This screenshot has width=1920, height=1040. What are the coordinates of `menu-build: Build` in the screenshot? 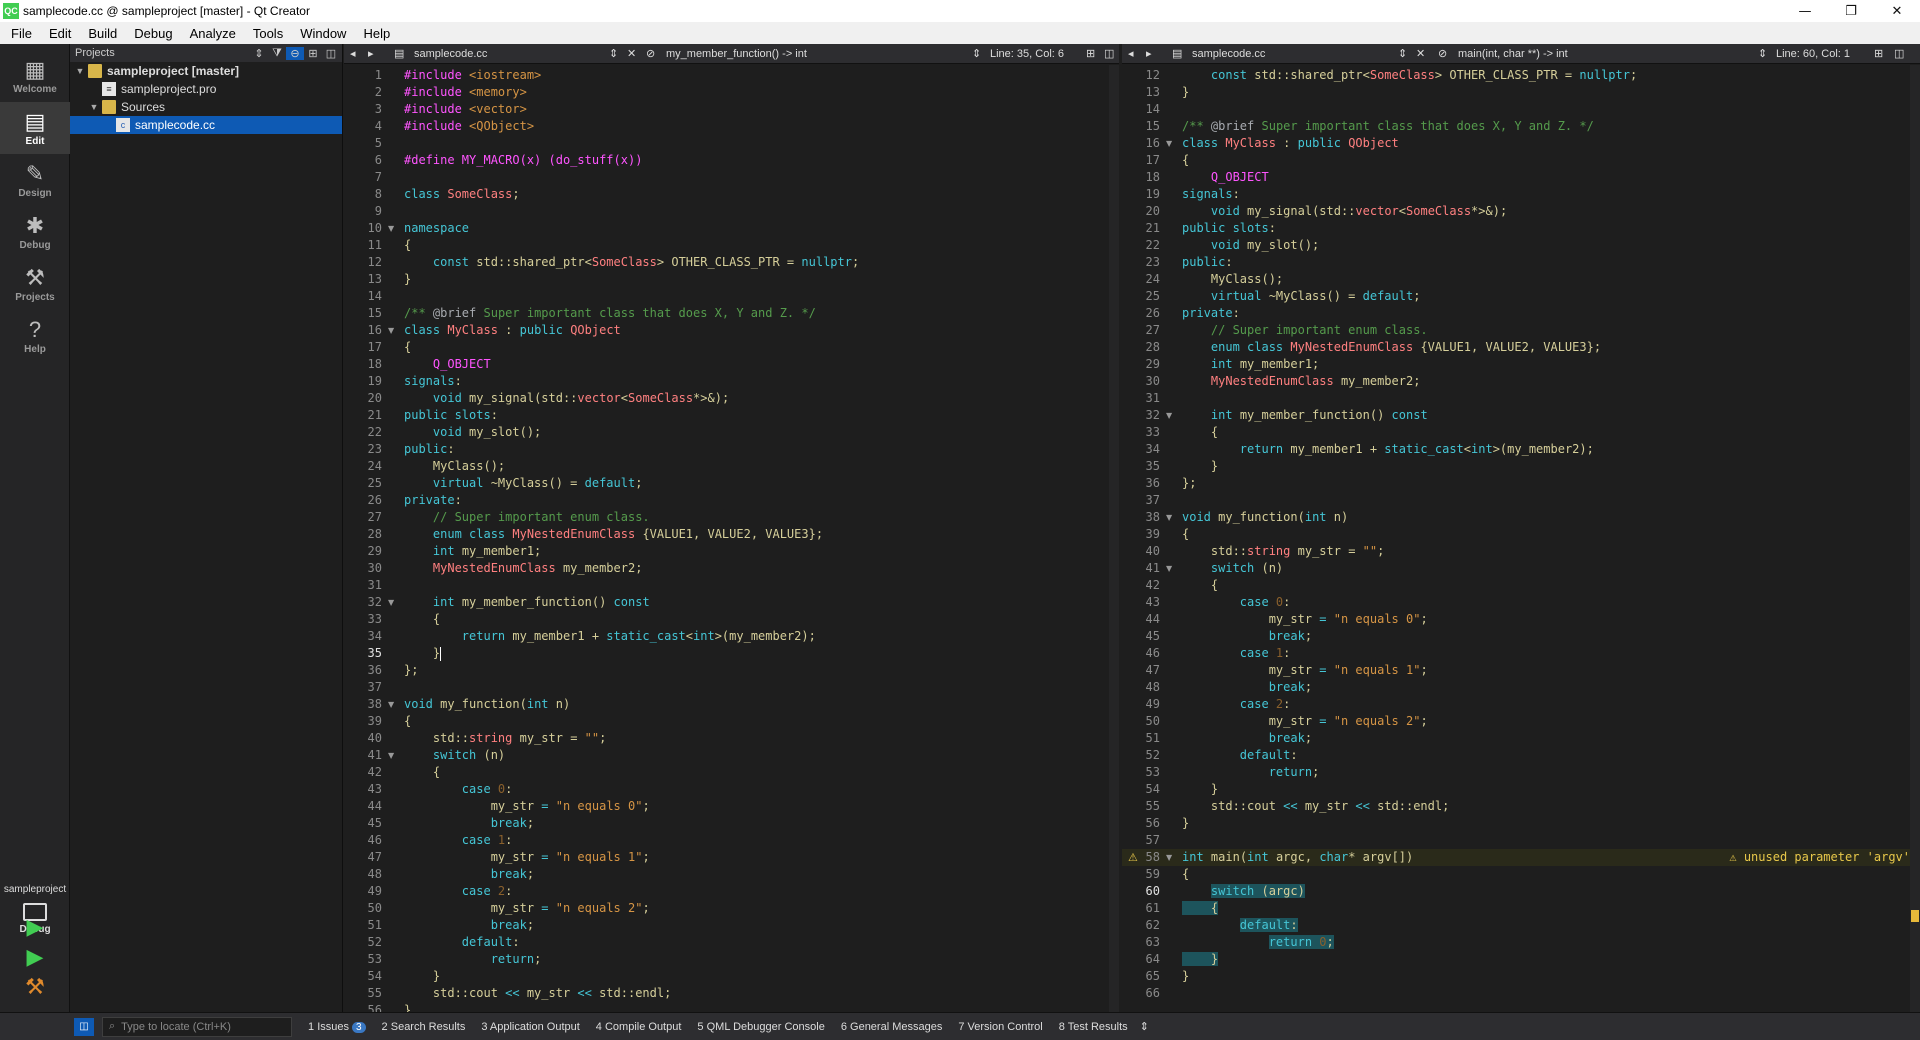 It's located at (100, 33).